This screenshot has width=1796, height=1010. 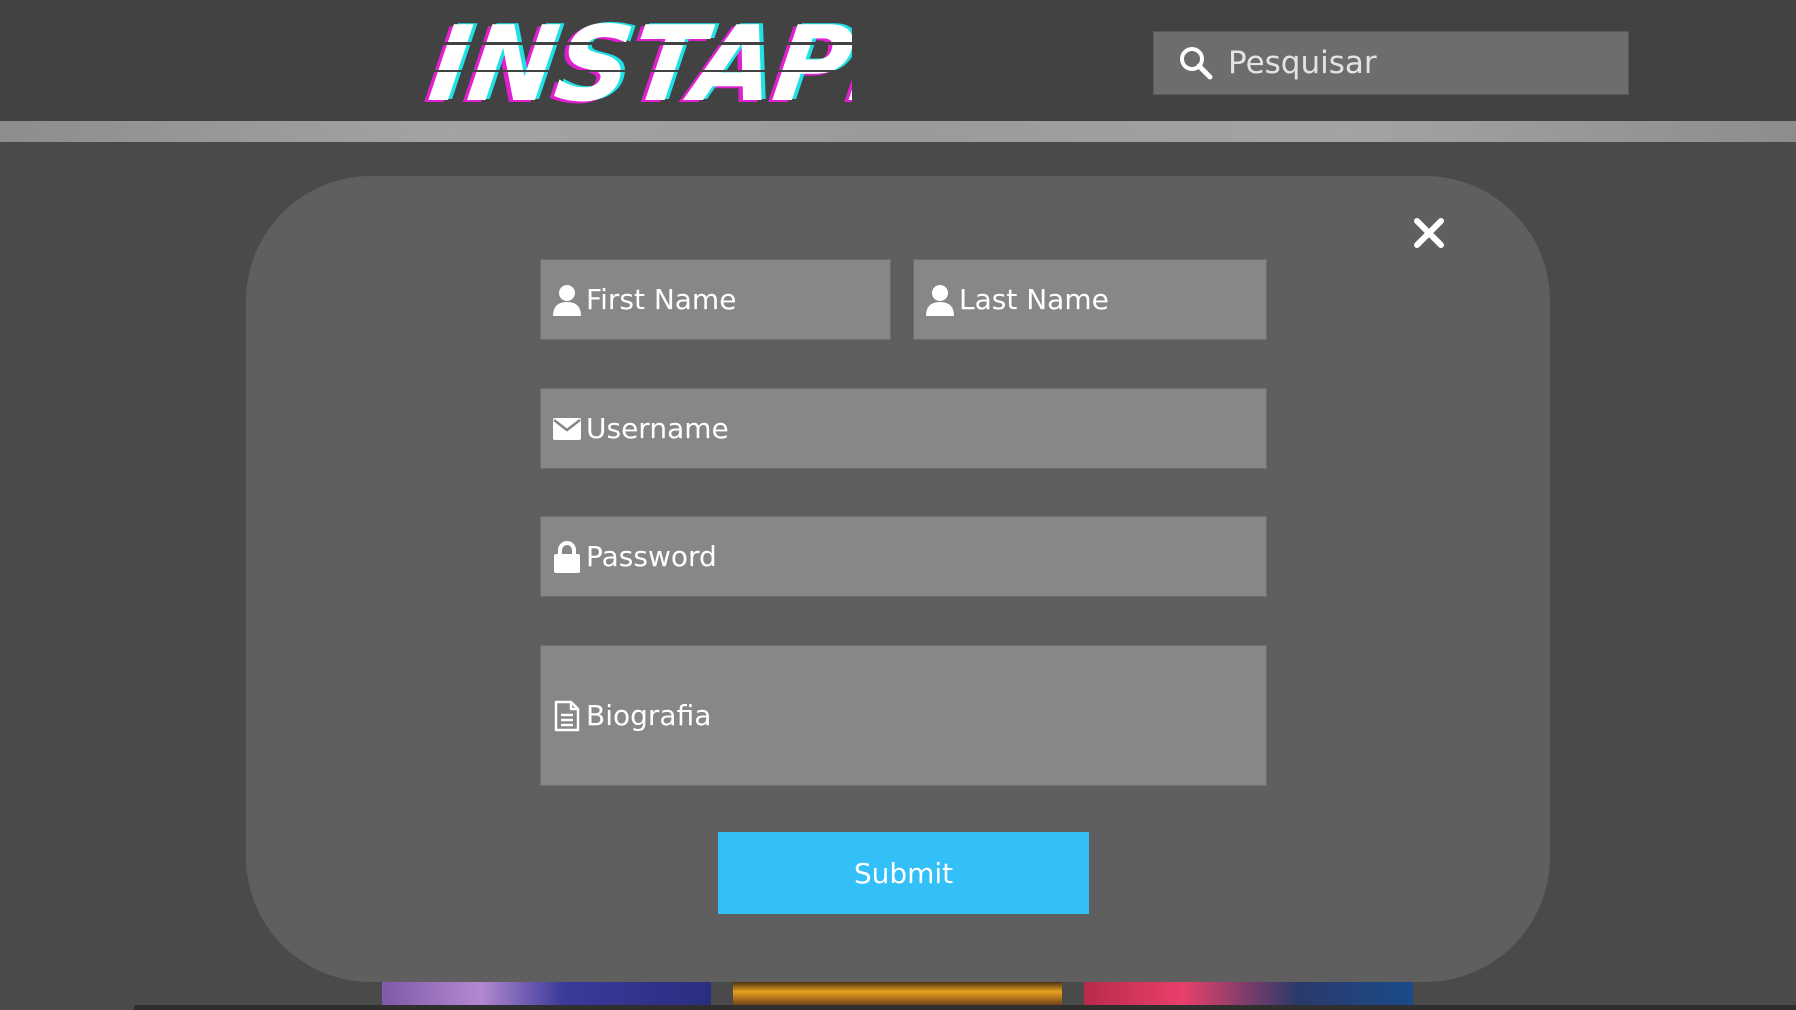 I want to click on envelope-icon, so click(x=567, y=429).